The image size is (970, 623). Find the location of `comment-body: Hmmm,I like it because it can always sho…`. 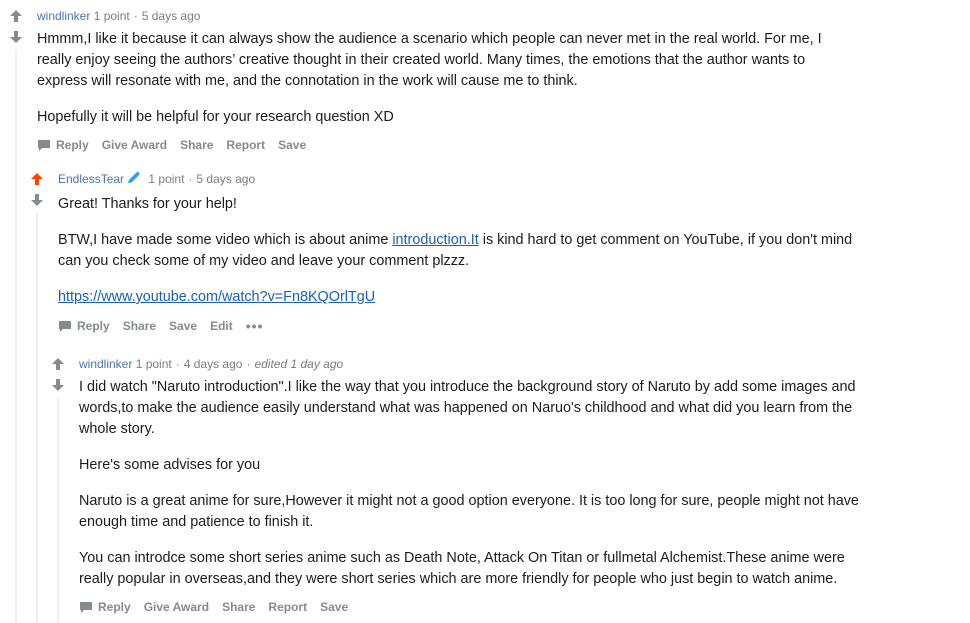

comment-body: Hmmm,I like it because it can always sho… is located at coordinates (437, 78).